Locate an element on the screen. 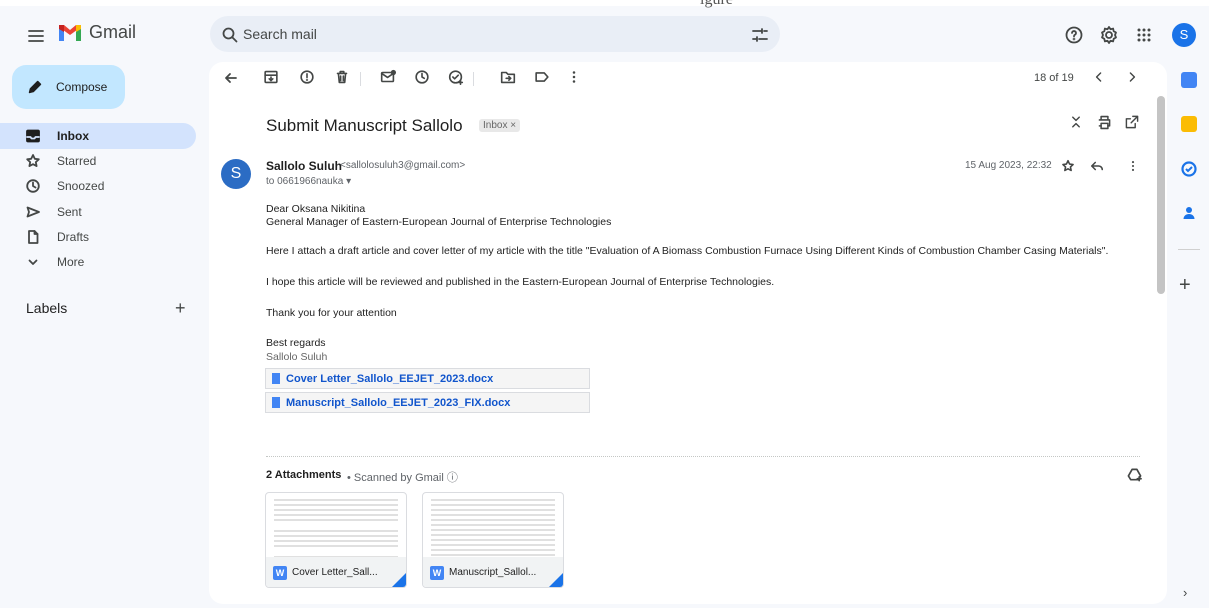  body-signature: Sallolo Suluh is located at coordinates (297, 357).